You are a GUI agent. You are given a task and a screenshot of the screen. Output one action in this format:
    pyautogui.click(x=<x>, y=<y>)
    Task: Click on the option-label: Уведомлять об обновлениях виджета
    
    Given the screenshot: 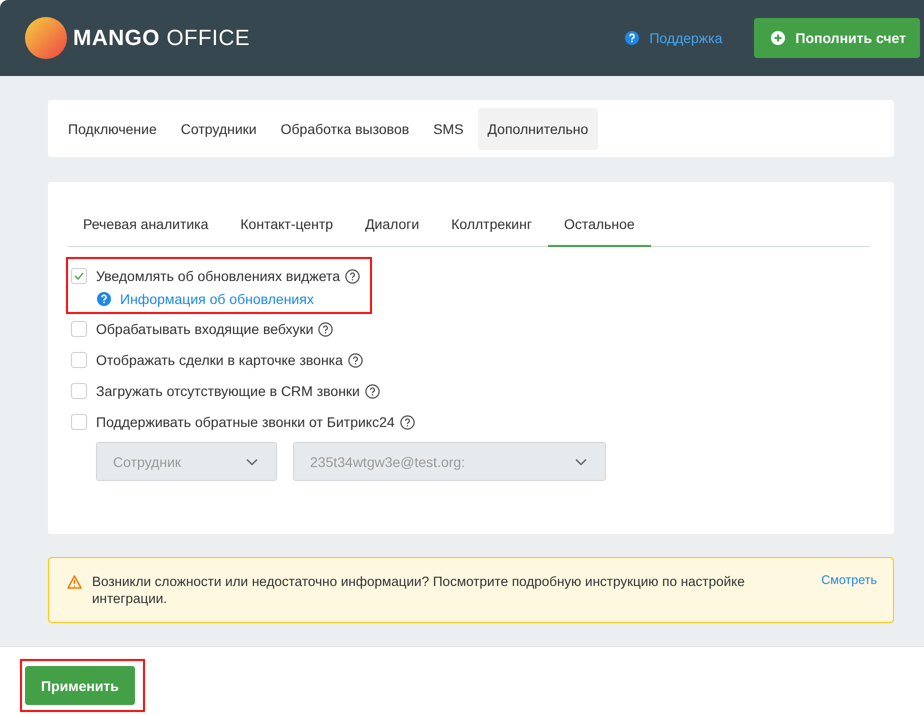 What is the action you would take?
    pyautogui.click(x=218, y=276)
    